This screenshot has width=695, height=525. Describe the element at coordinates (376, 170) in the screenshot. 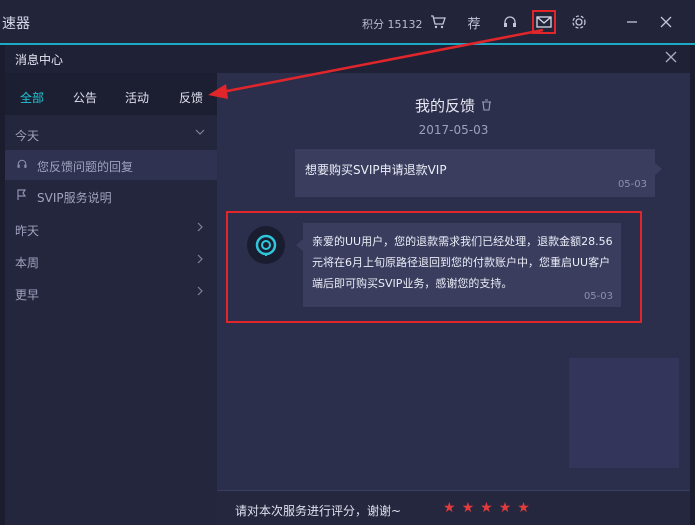

I see `user-message-text: 想要购买SVIP申请退款VIP` at that location.